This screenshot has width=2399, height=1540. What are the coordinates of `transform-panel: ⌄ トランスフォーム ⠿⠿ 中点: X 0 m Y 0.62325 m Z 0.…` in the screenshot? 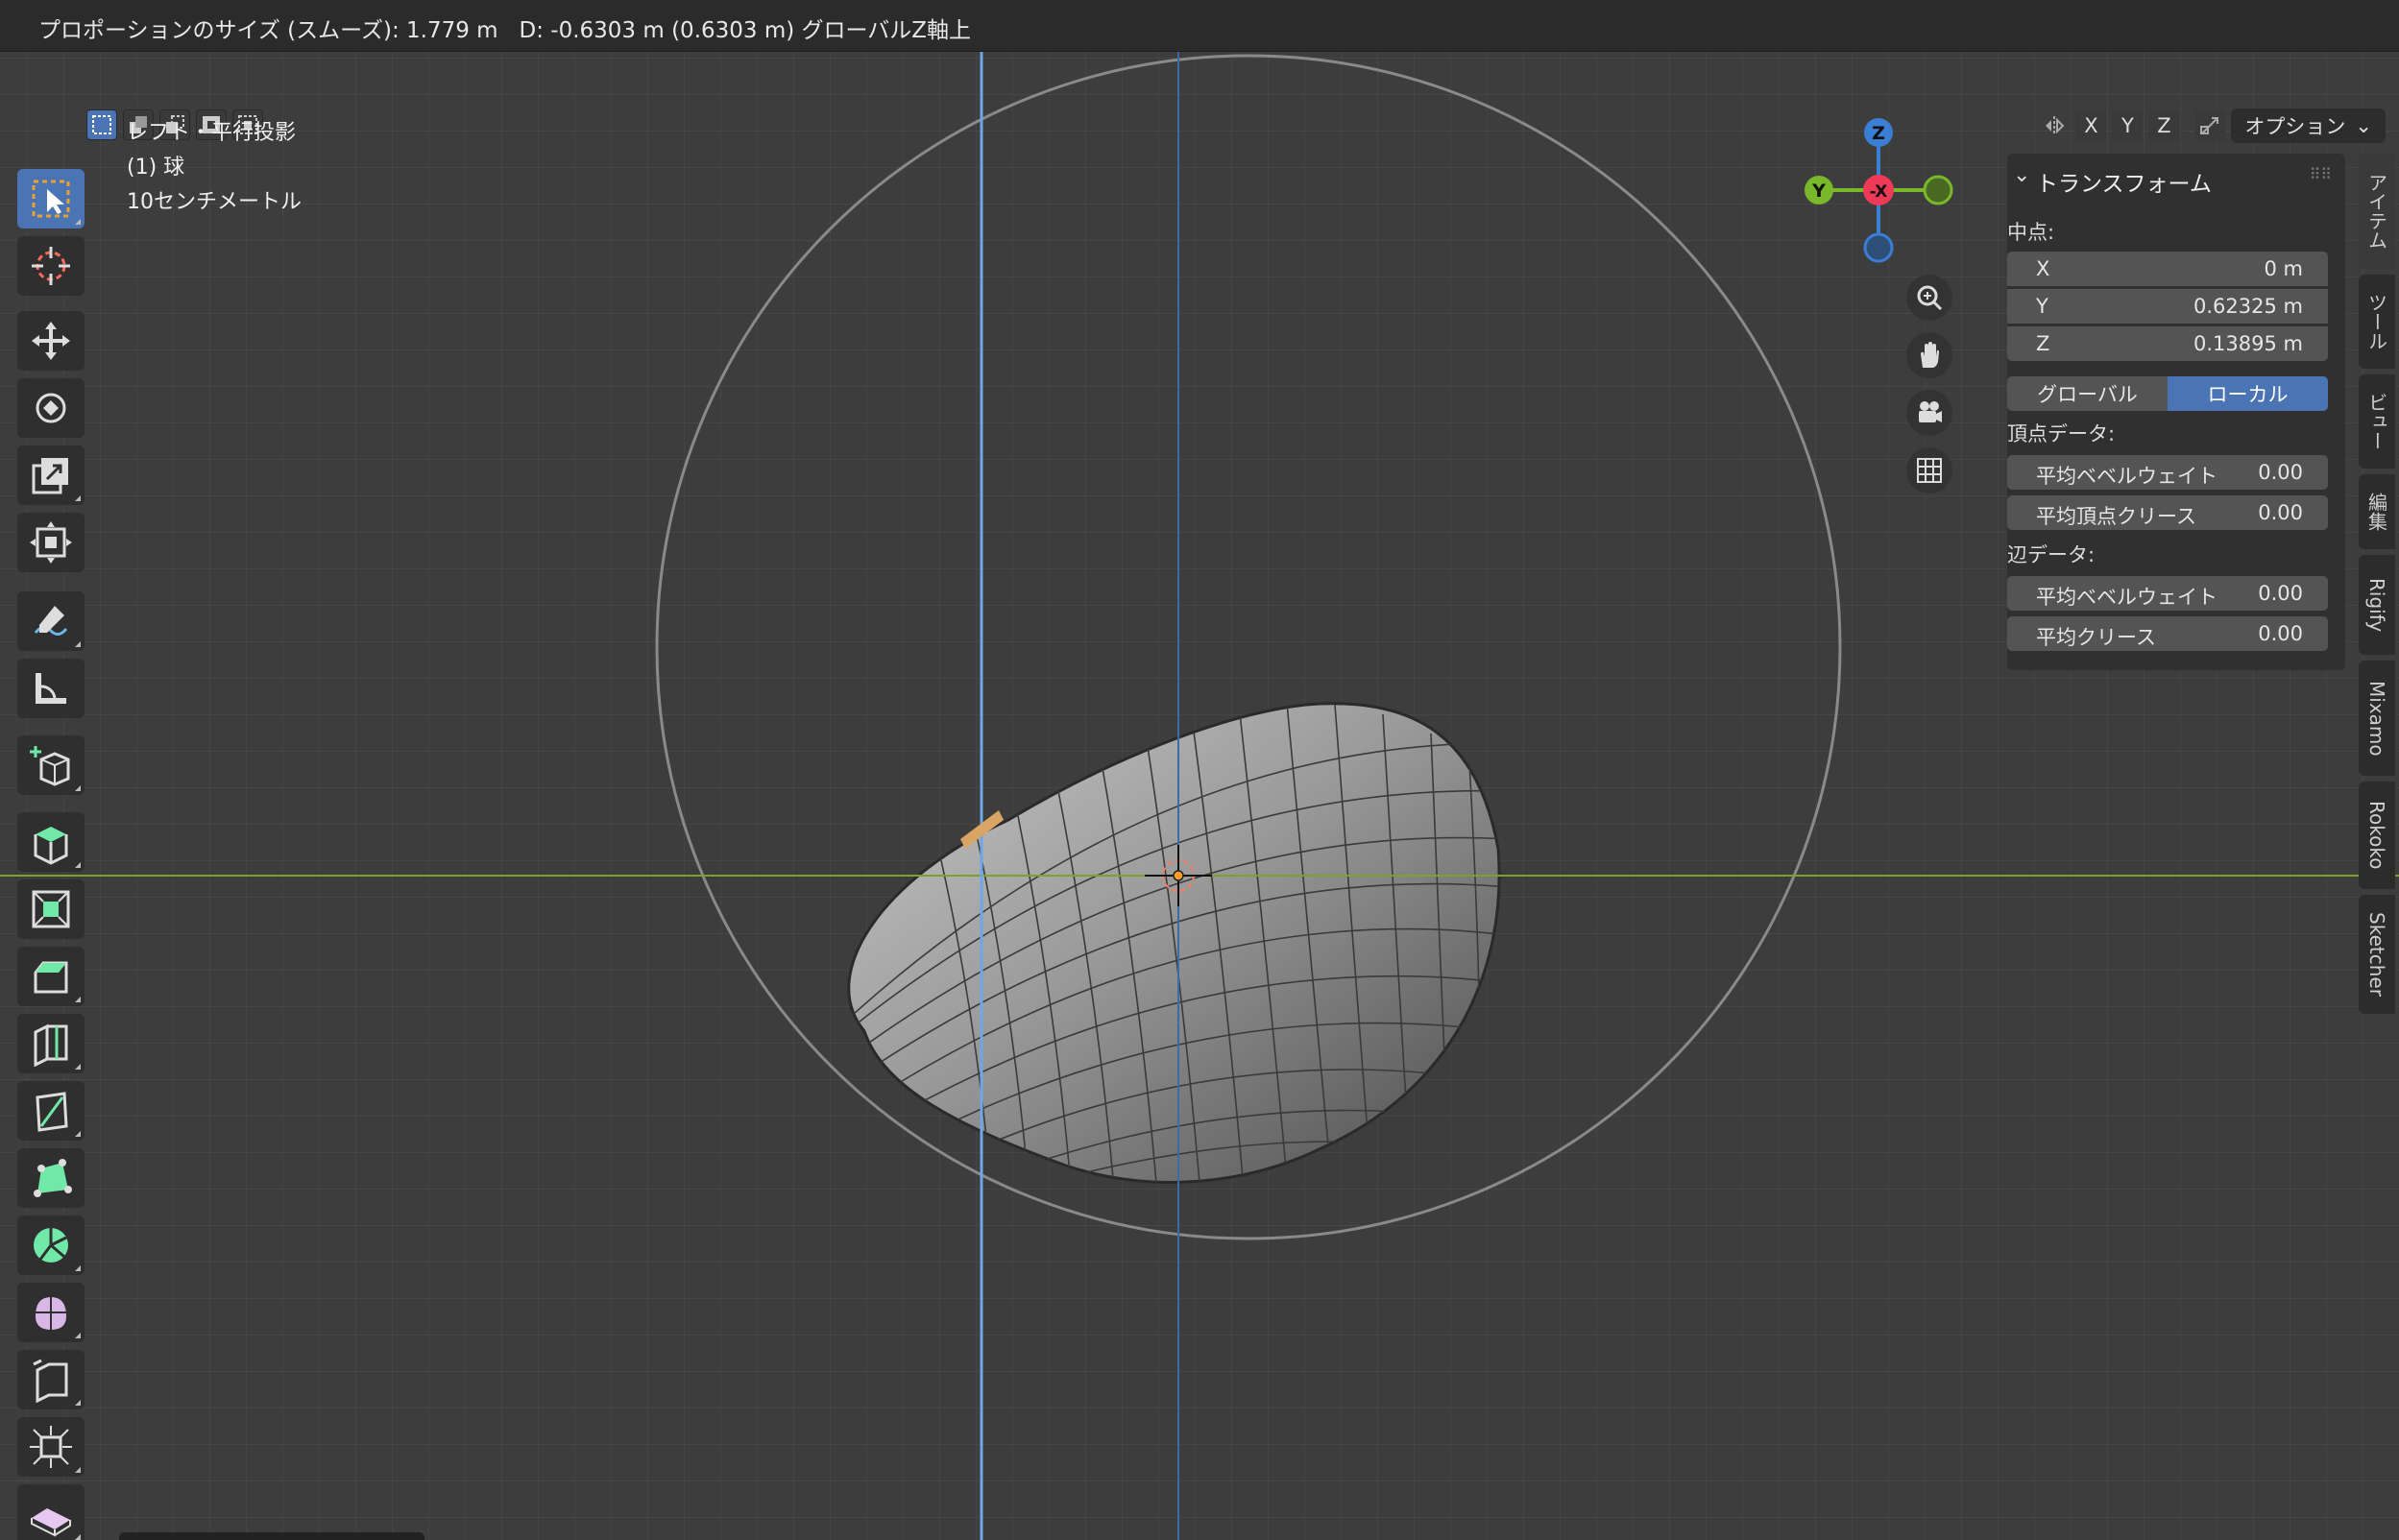 It's located at (2176, 412).